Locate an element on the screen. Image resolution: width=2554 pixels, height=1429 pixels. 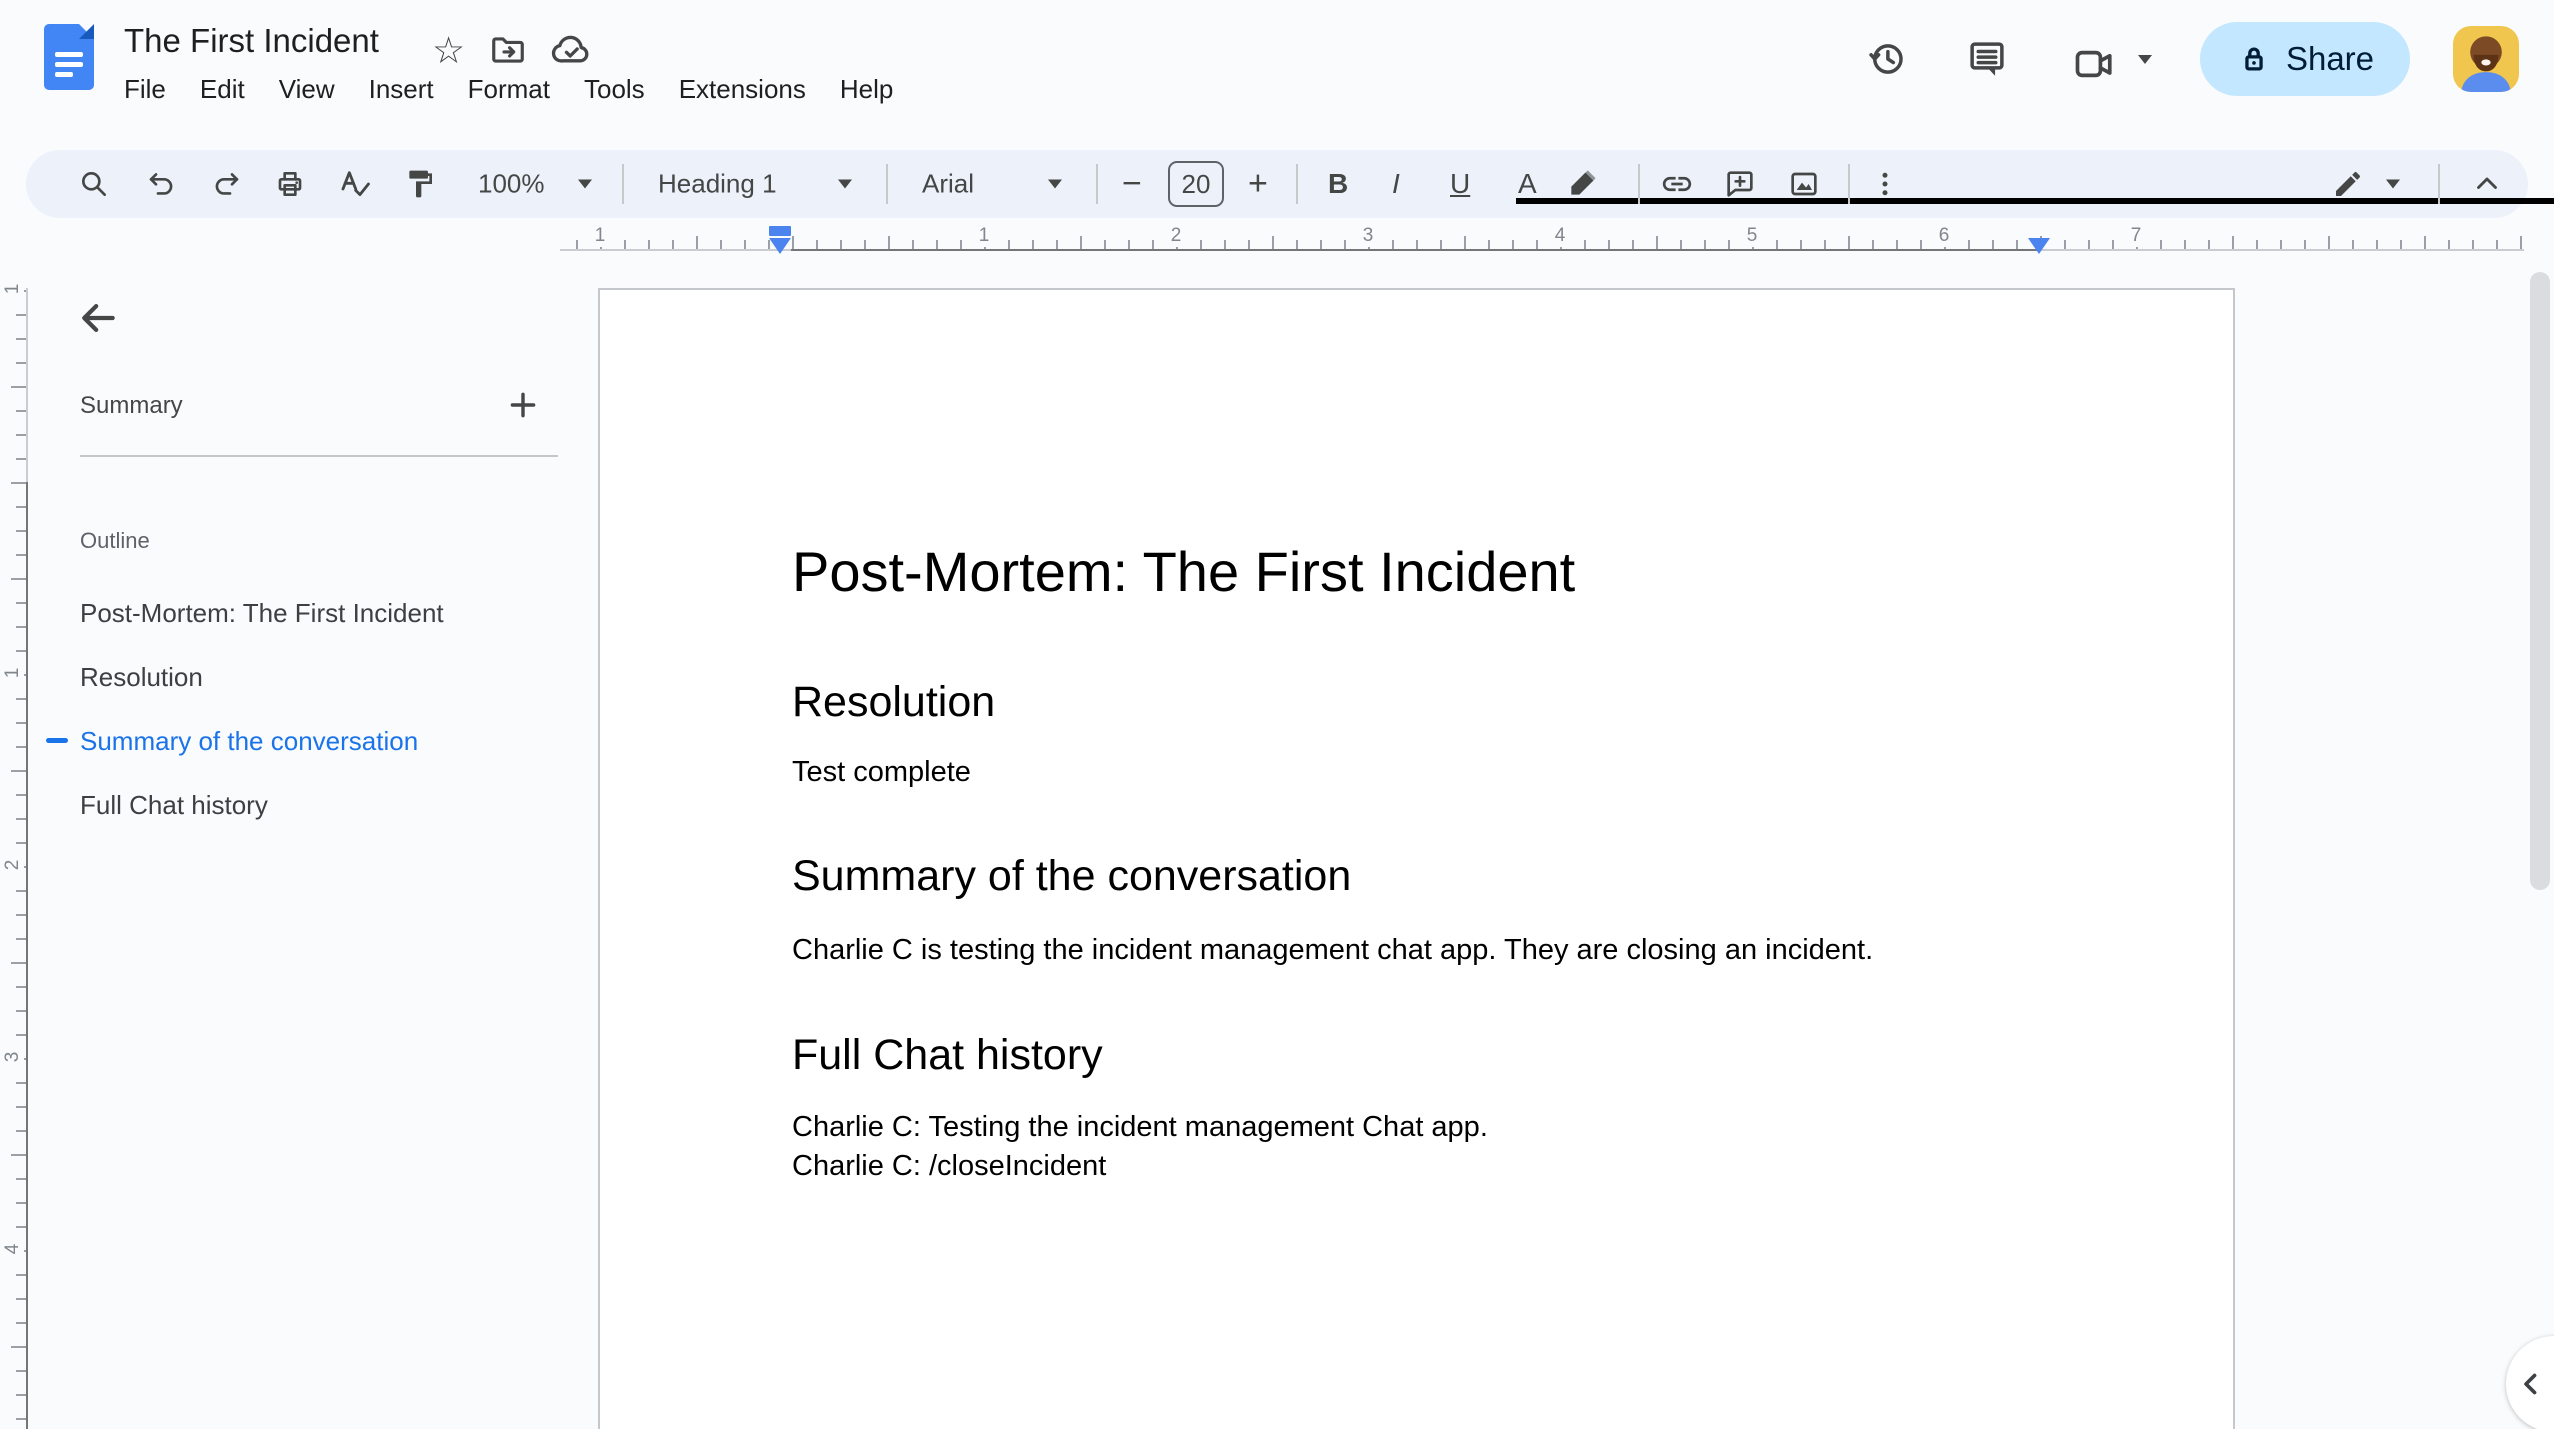
menu-extensions: Extensions is located at coordinates (742, 89).